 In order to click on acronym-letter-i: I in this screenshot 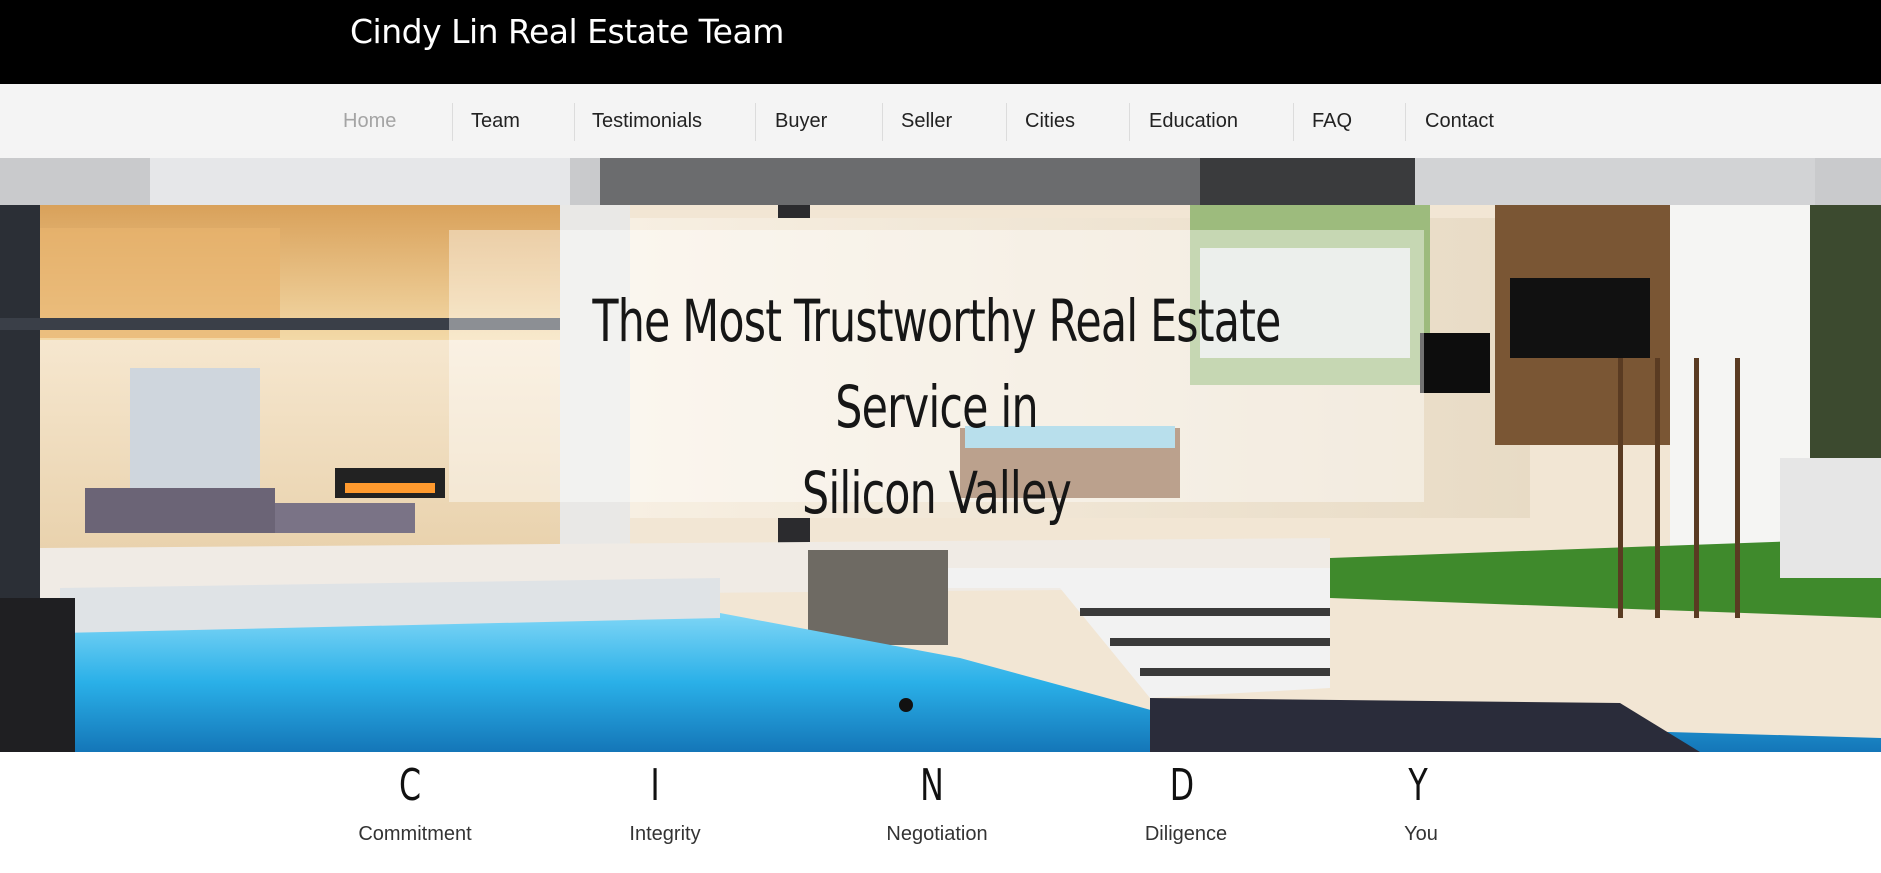, I will do `click(655, 785)`.